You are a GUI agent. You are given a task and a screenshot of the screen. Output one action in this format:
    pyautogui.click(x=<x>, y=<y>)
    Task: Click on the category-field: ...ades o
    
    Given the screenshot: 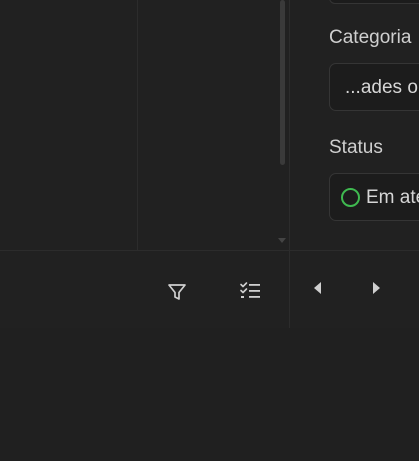 What is the action you would take?
    pyautogui.click(x=374, y=87)
    